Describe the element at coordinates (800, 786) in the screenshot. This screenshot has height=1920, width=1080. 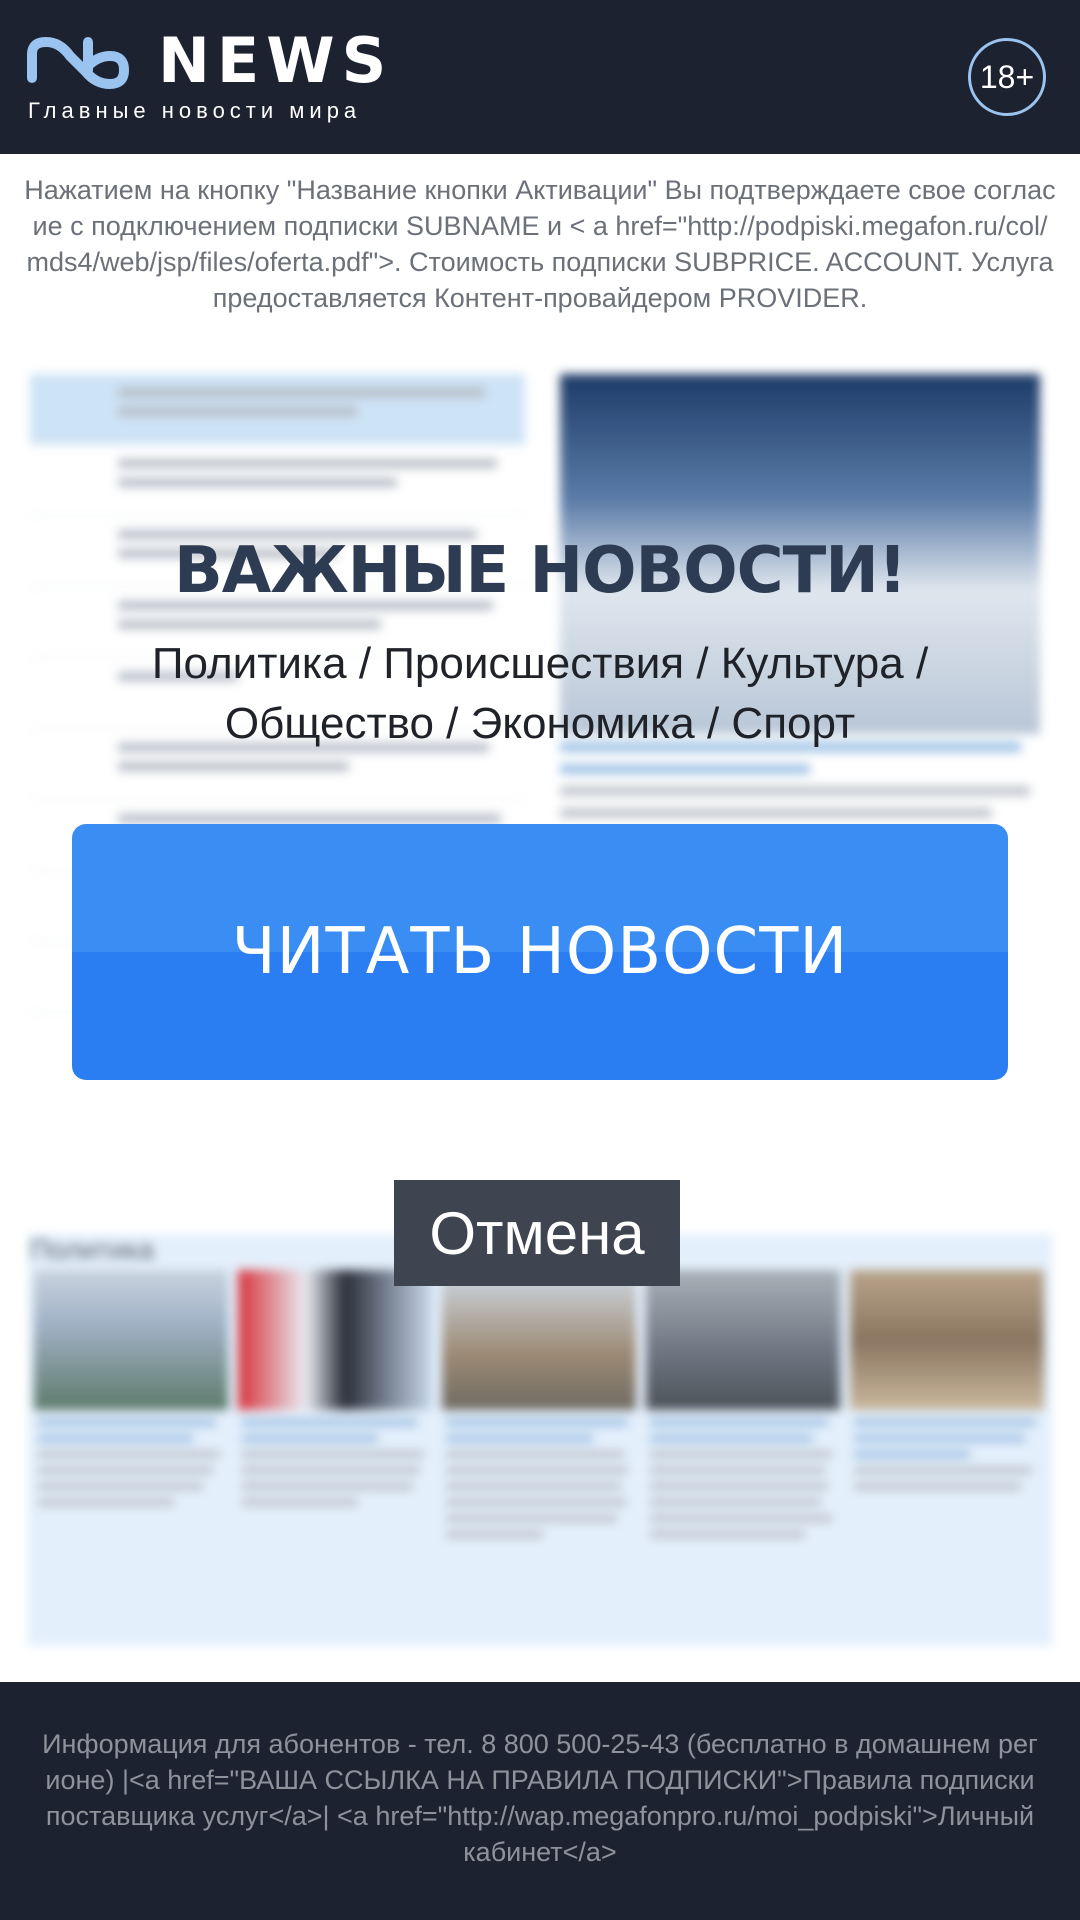
I see `hero-news-caption` at that location.